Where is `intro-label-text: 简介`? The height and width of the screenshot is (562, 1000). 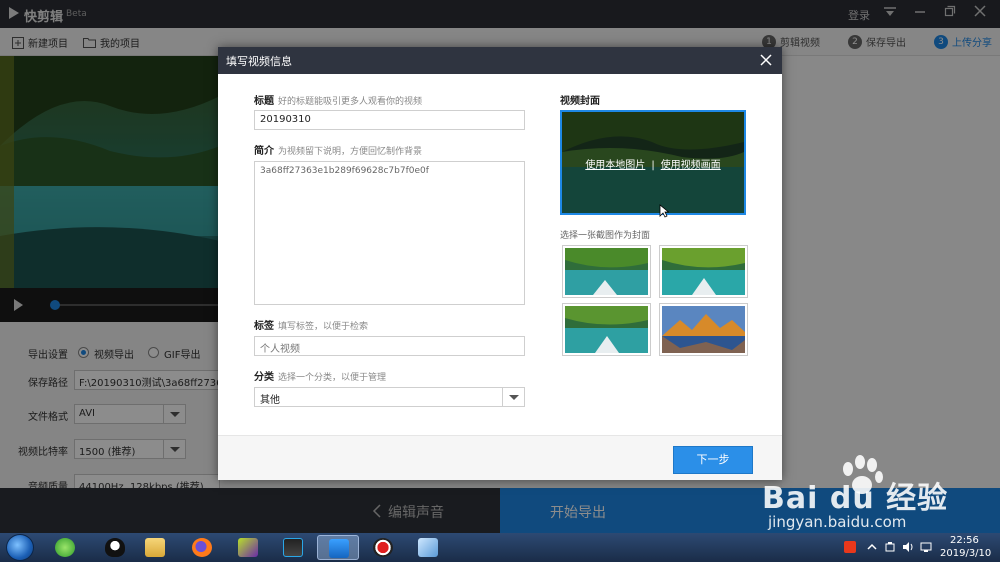
intro-label-text: 简介 is located at coordinates (264, 151).